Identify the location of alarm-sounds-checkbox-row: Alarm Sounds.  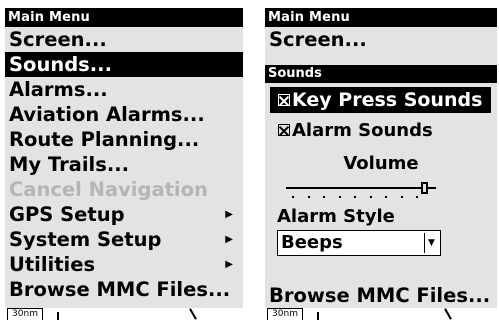
(383, 130).